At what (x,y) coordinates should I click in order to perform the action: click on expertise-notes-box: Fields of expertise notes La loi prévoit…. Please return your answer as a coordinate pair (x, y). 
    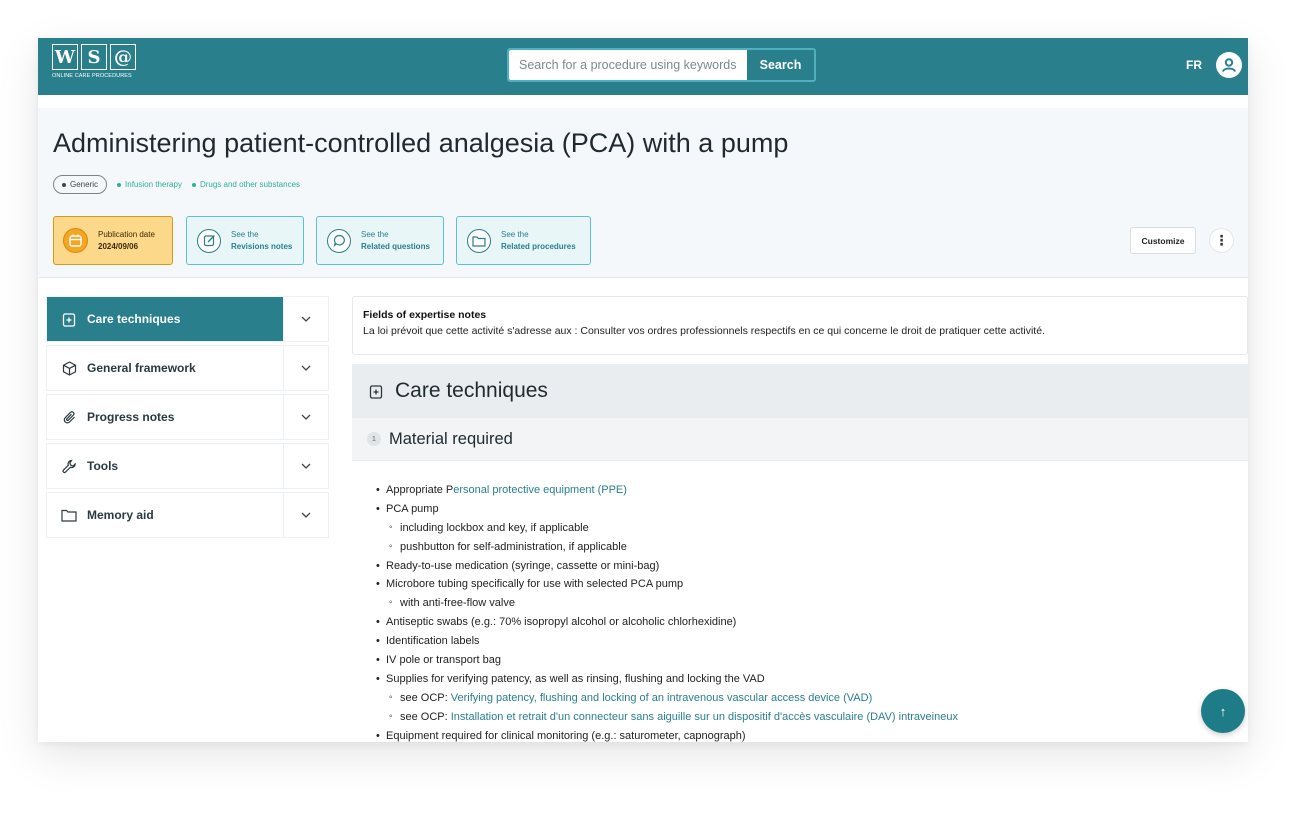
    Looking at the image, I should click on (800, 325).